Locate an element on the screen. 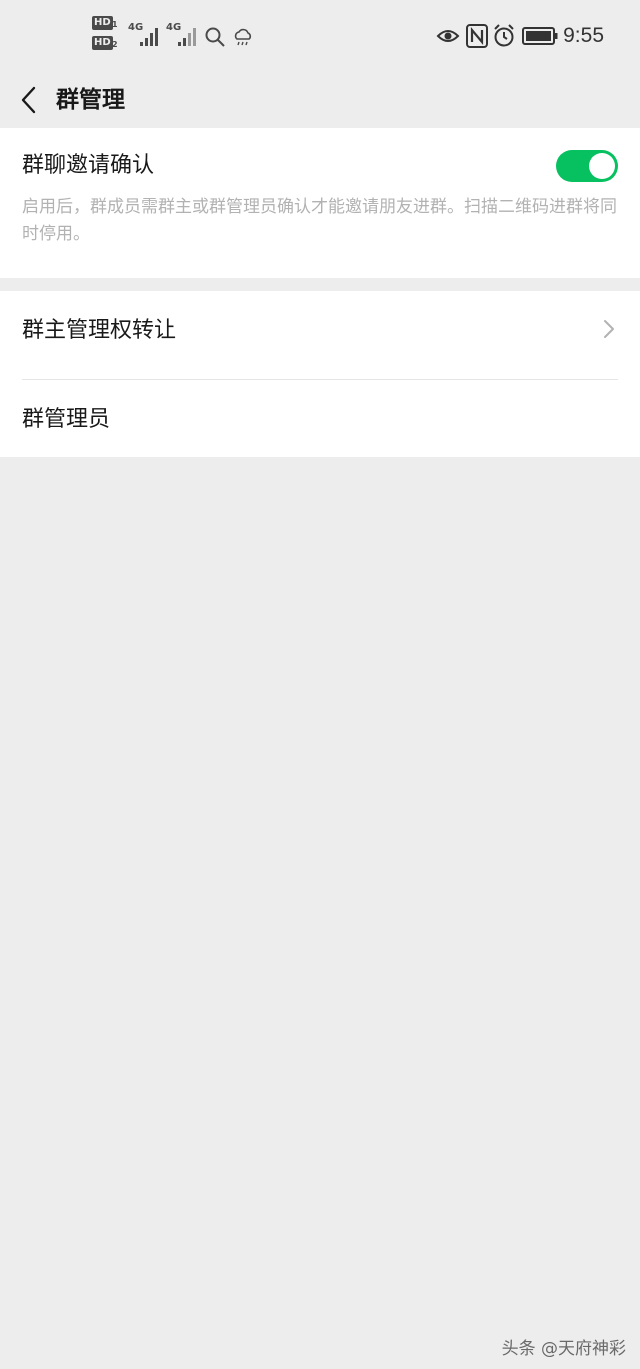 This screenshot has width=640, height=1369. admins-row: 群管理员 is located at coordinates (320, 418).